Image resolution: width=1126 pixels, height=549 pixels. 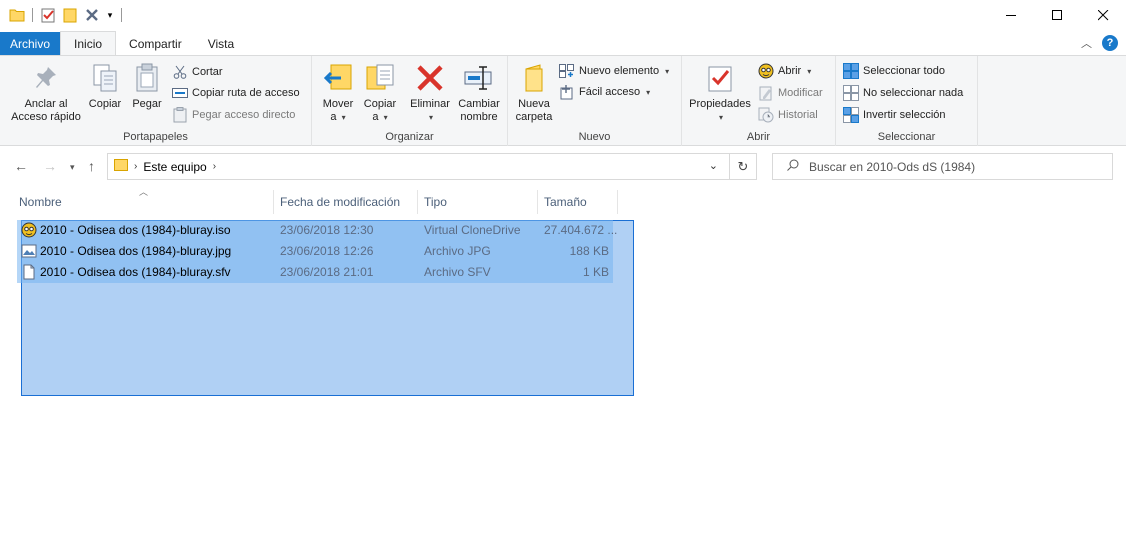 I want to click on folder-icon, so click(x=17, y=15).